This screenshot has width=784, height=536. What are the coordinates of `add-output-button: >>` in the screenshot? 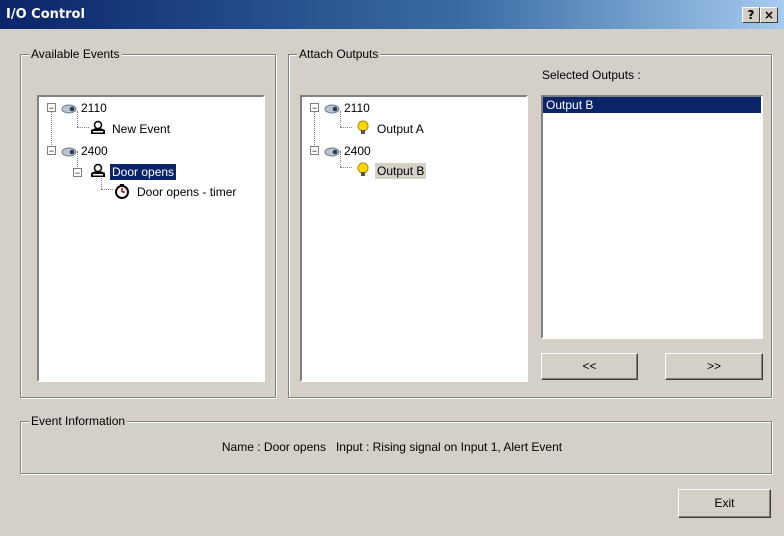 It's located at (714, 366).